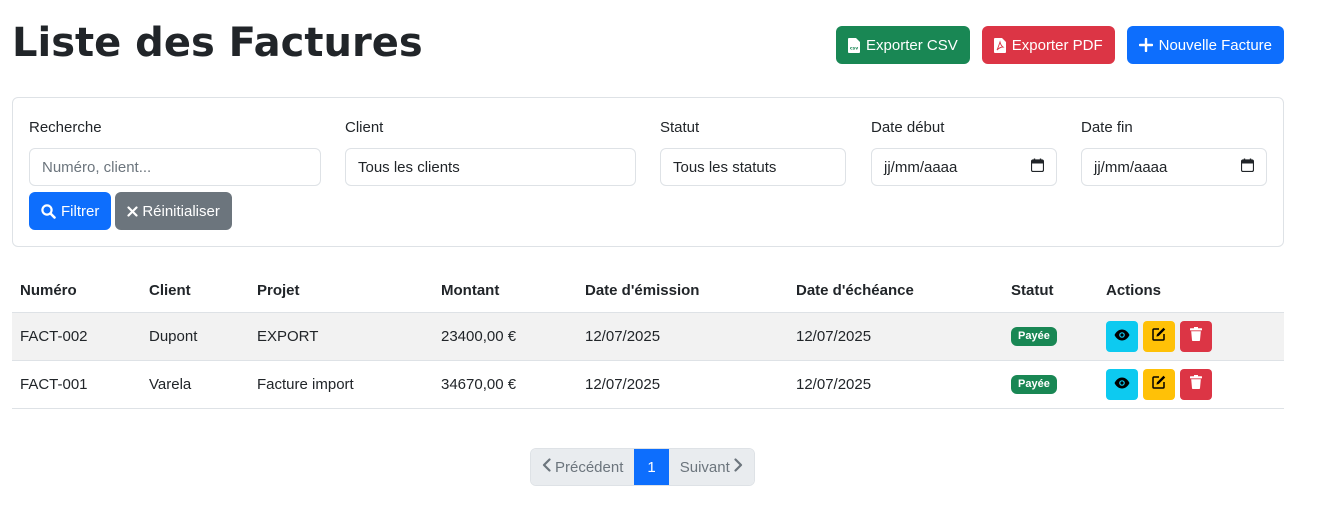  What do you see at coordinates (76, 336) in the screenshot?
I see `cell-numero: FACT-002` at bounding box center [76, 336].